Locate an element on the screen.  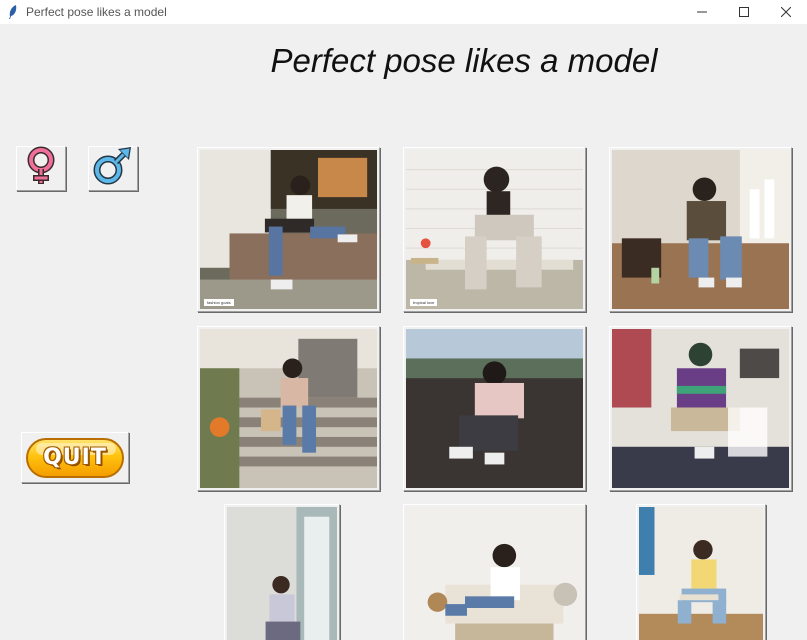
pose-photo-8-image is located at coordinates (494, 573).